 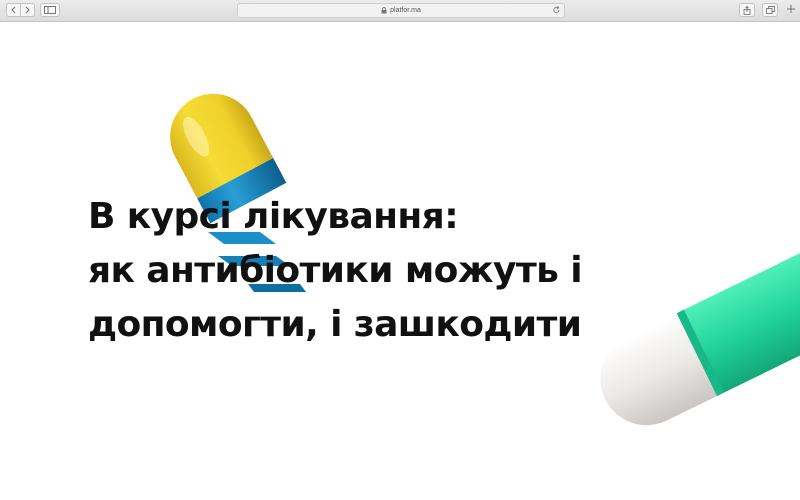 What do you see at coordinates (384, 10) in the screenshot?
I see `lock-icon` at bounding box center [384, 10].